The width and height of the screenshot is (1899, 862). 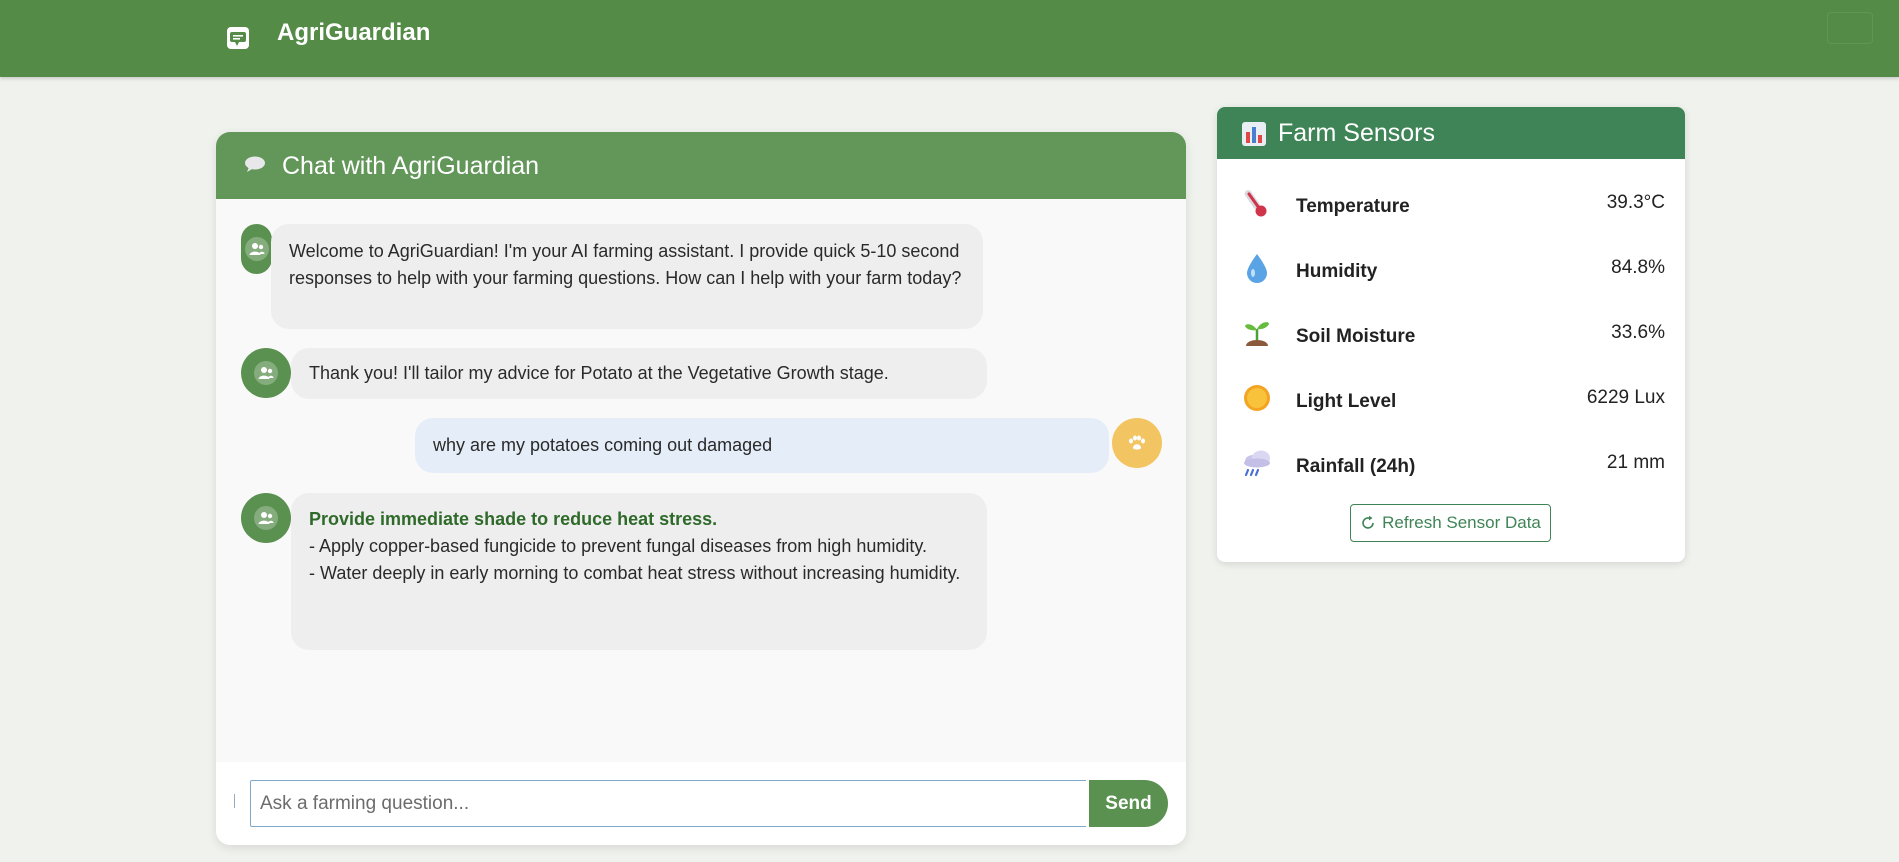 I want to click on refresh-icon, so click(x=1368, y=522).